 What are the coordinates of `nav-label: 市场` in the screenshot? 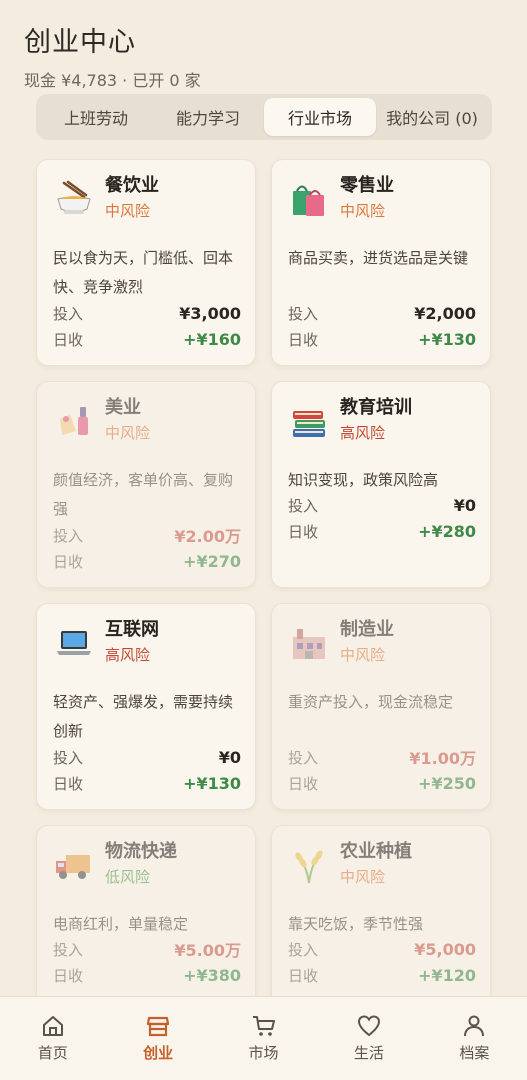 It's located at (263, 1053).